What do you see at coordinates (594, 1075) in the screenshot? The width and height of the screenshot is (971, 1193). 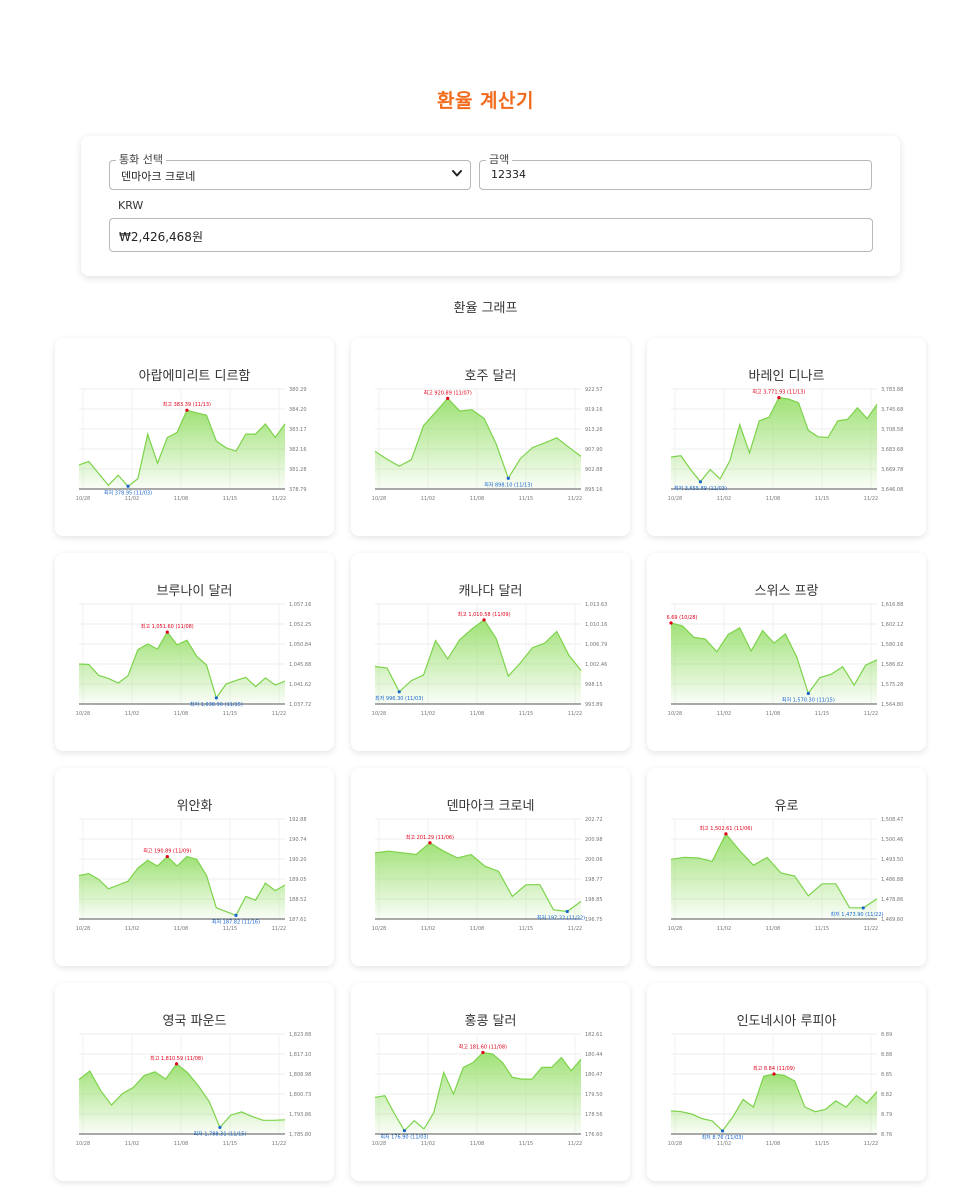 I see `y-tick-label: 180.47` at bounding box center [594, 1075].